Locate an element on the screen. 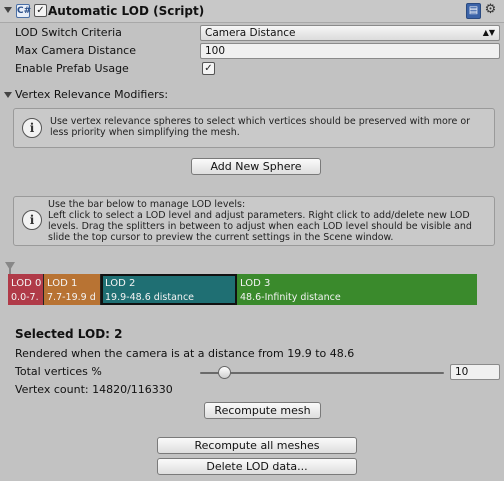 Image resolution: width=504 pixels, height=481 pixels. lod-segment-0: LOD 0 0.0-7. is located at coordinates (26, 289).